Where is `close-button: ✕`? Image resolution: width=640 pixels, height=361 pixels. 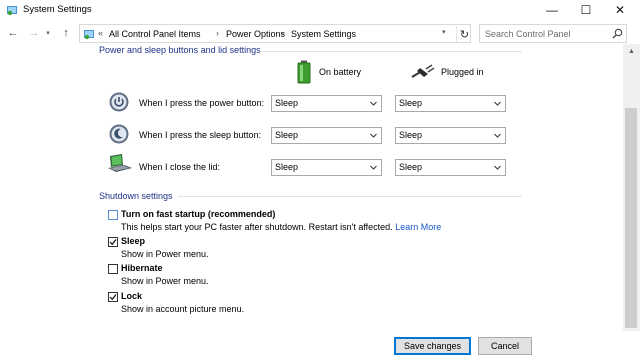
close-button: ✕ is located at coordinates (620, 10).